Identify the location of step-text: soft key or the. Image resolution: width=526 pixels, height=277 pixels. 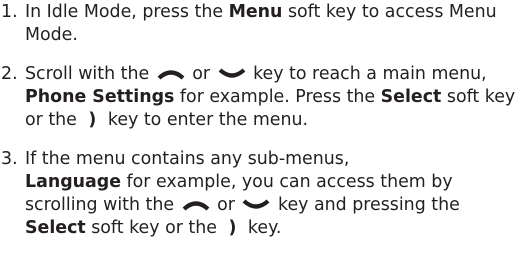
(154, 228).